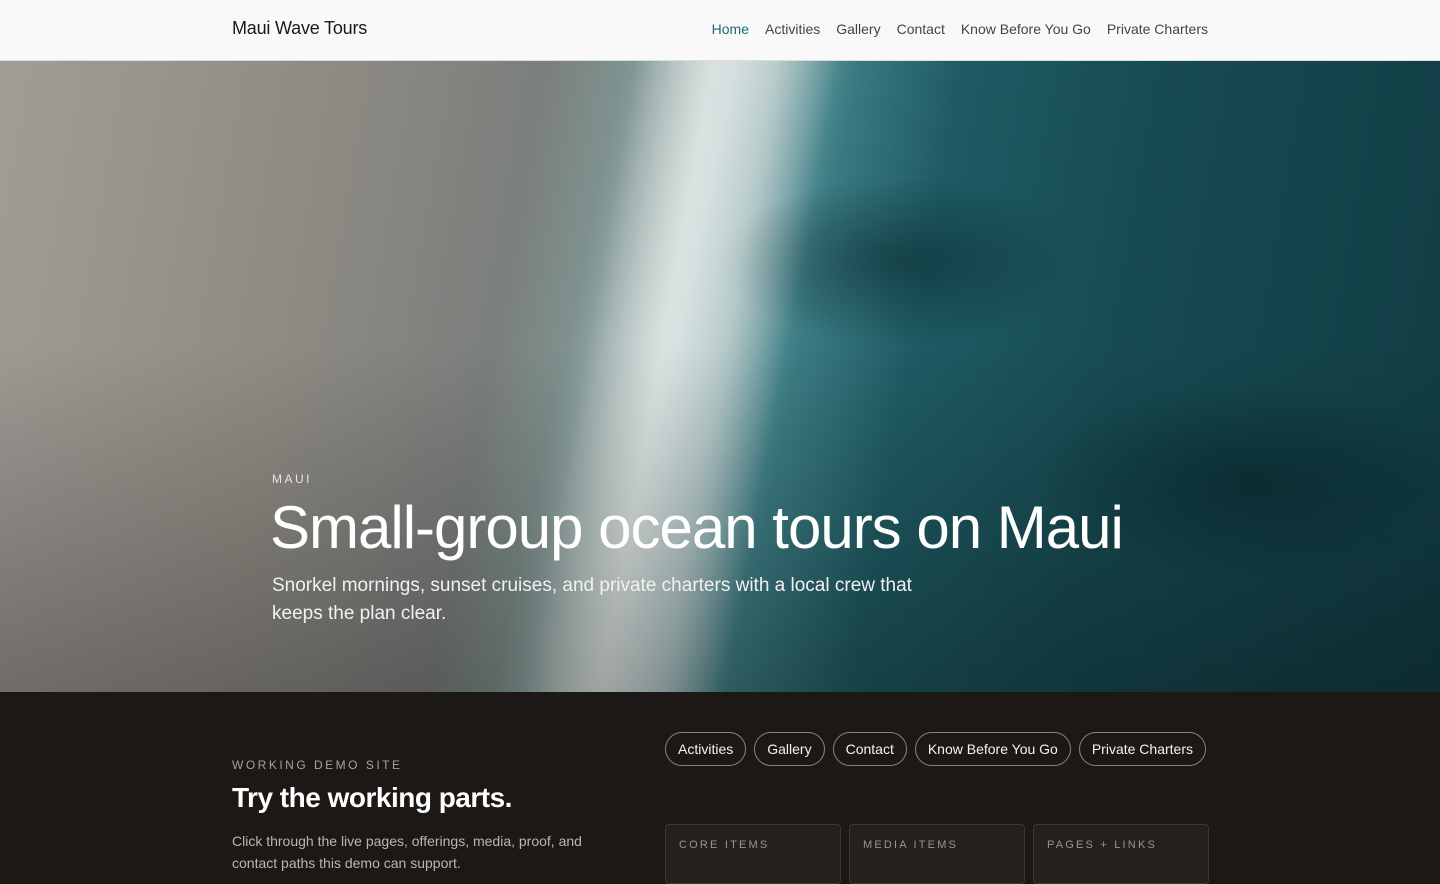 This screenshot has height=884, width=1440. I want to click on pill-private-charters: Private Charters, so click(1142, 749).